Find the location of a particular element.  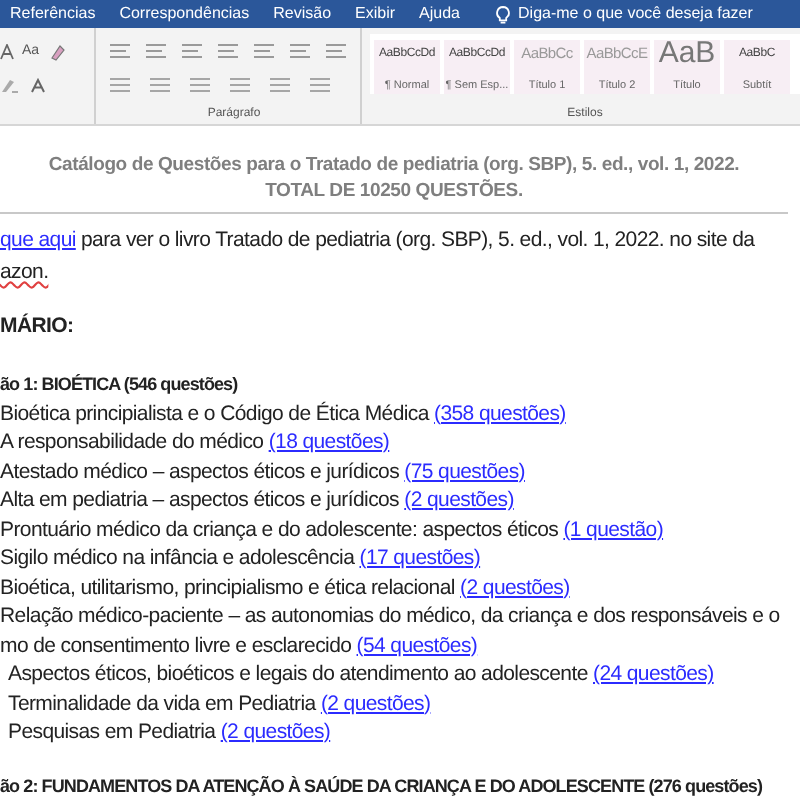

question-count-link: (54 questões) is located at coordinates (417, 645).